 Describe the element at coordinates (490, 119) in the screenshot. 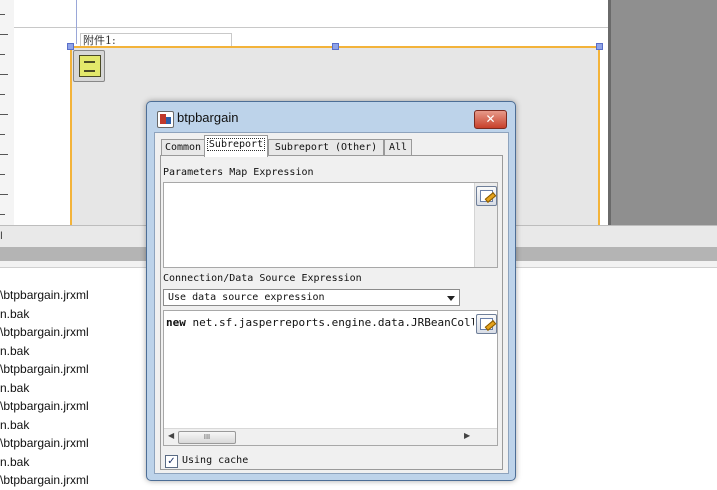

I see `close-button: ✕` at that location.